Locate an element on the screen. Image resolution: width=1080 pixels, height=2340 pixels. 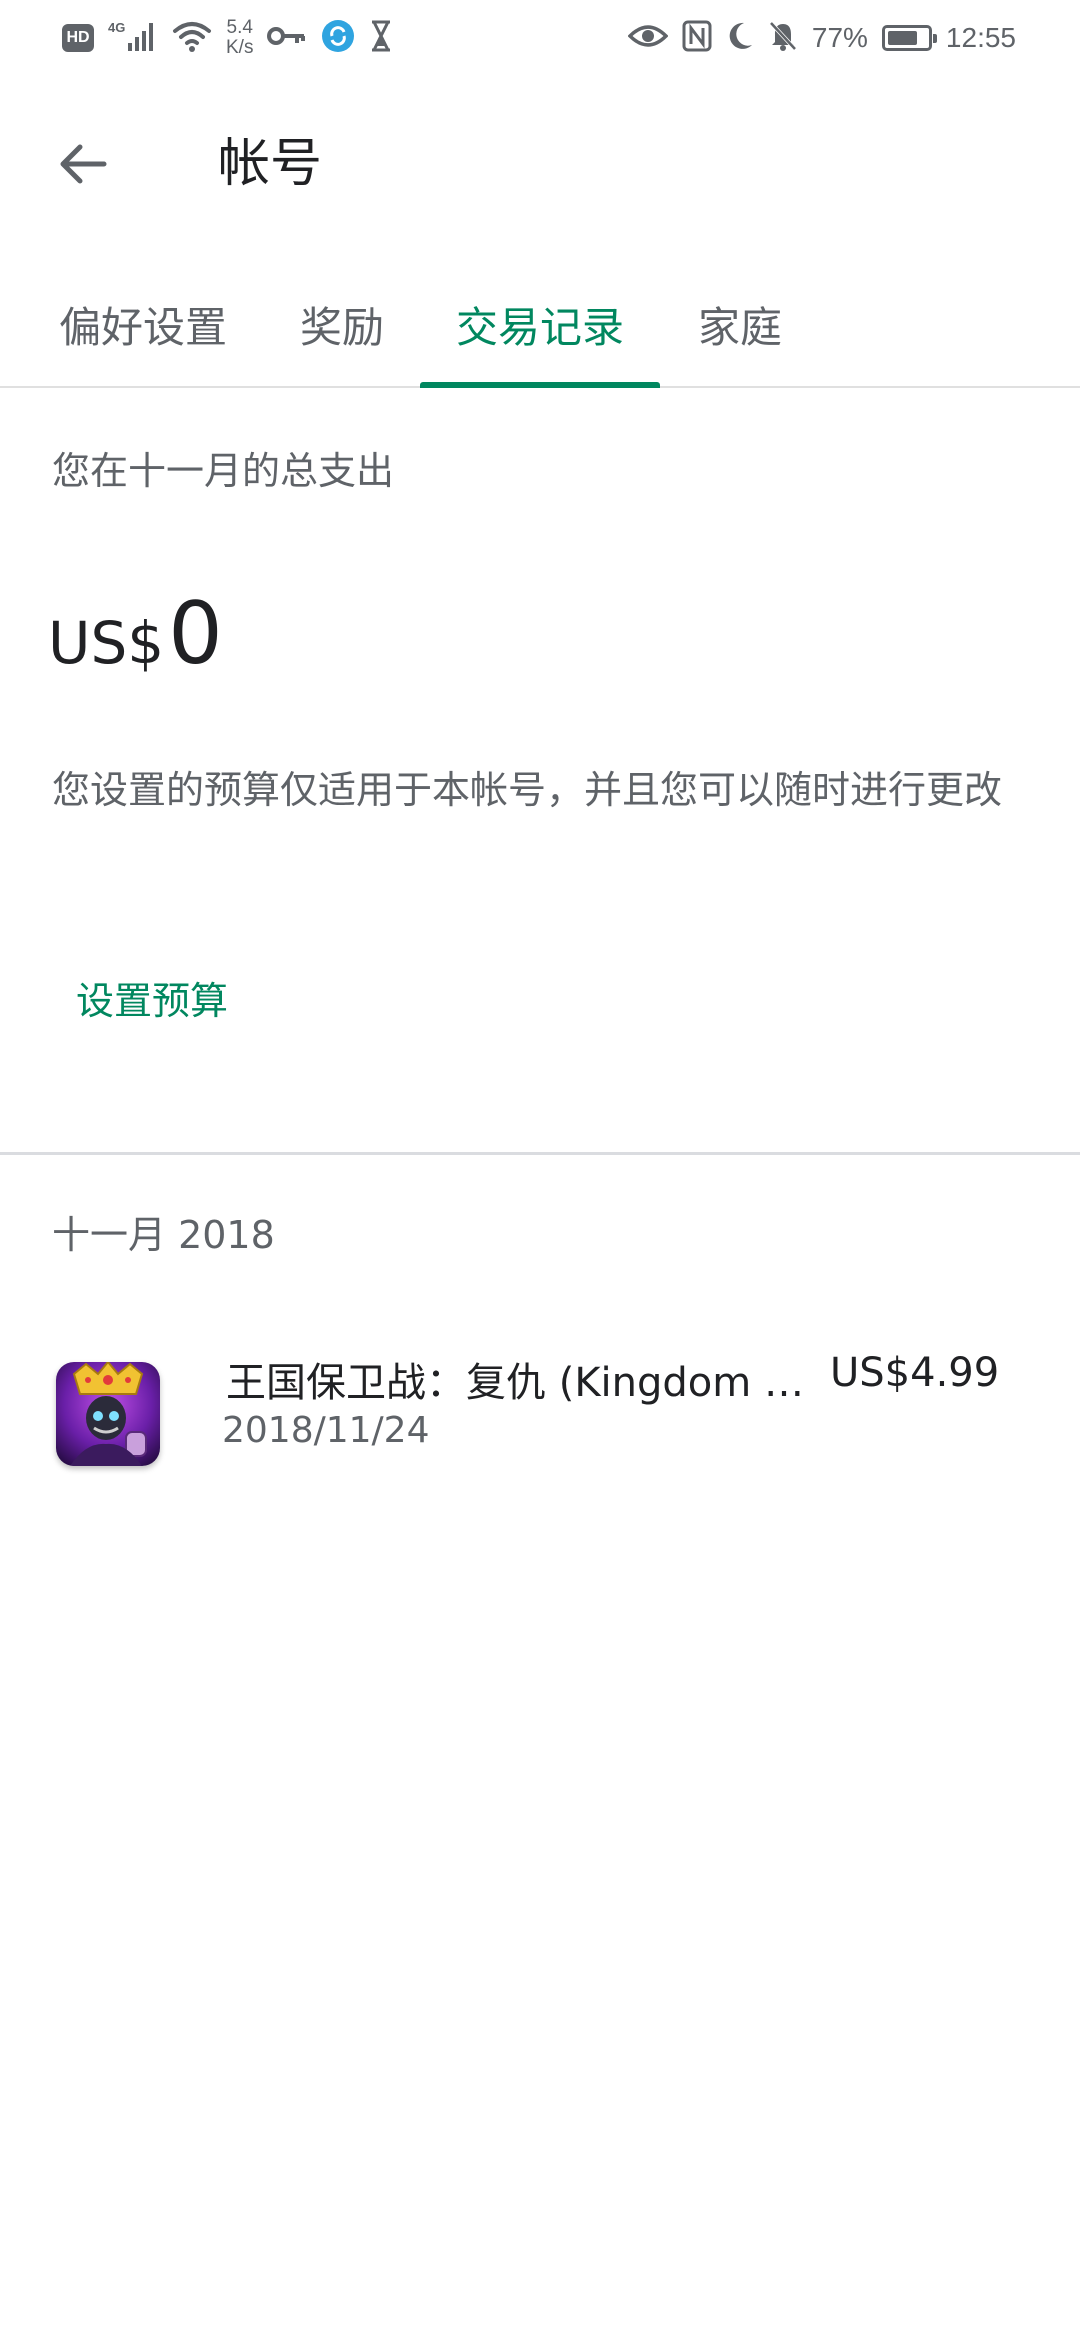
battery-icon is located at coordinates (909, 38).